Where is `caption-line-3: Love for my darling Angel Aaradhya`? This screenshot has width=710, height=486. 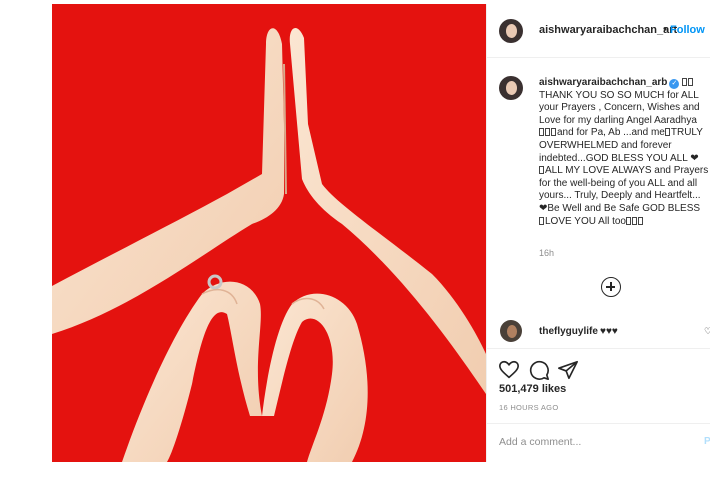 caption-line-3: Love for my darling Angel Aaradhya is located at coordinates (618, 120).